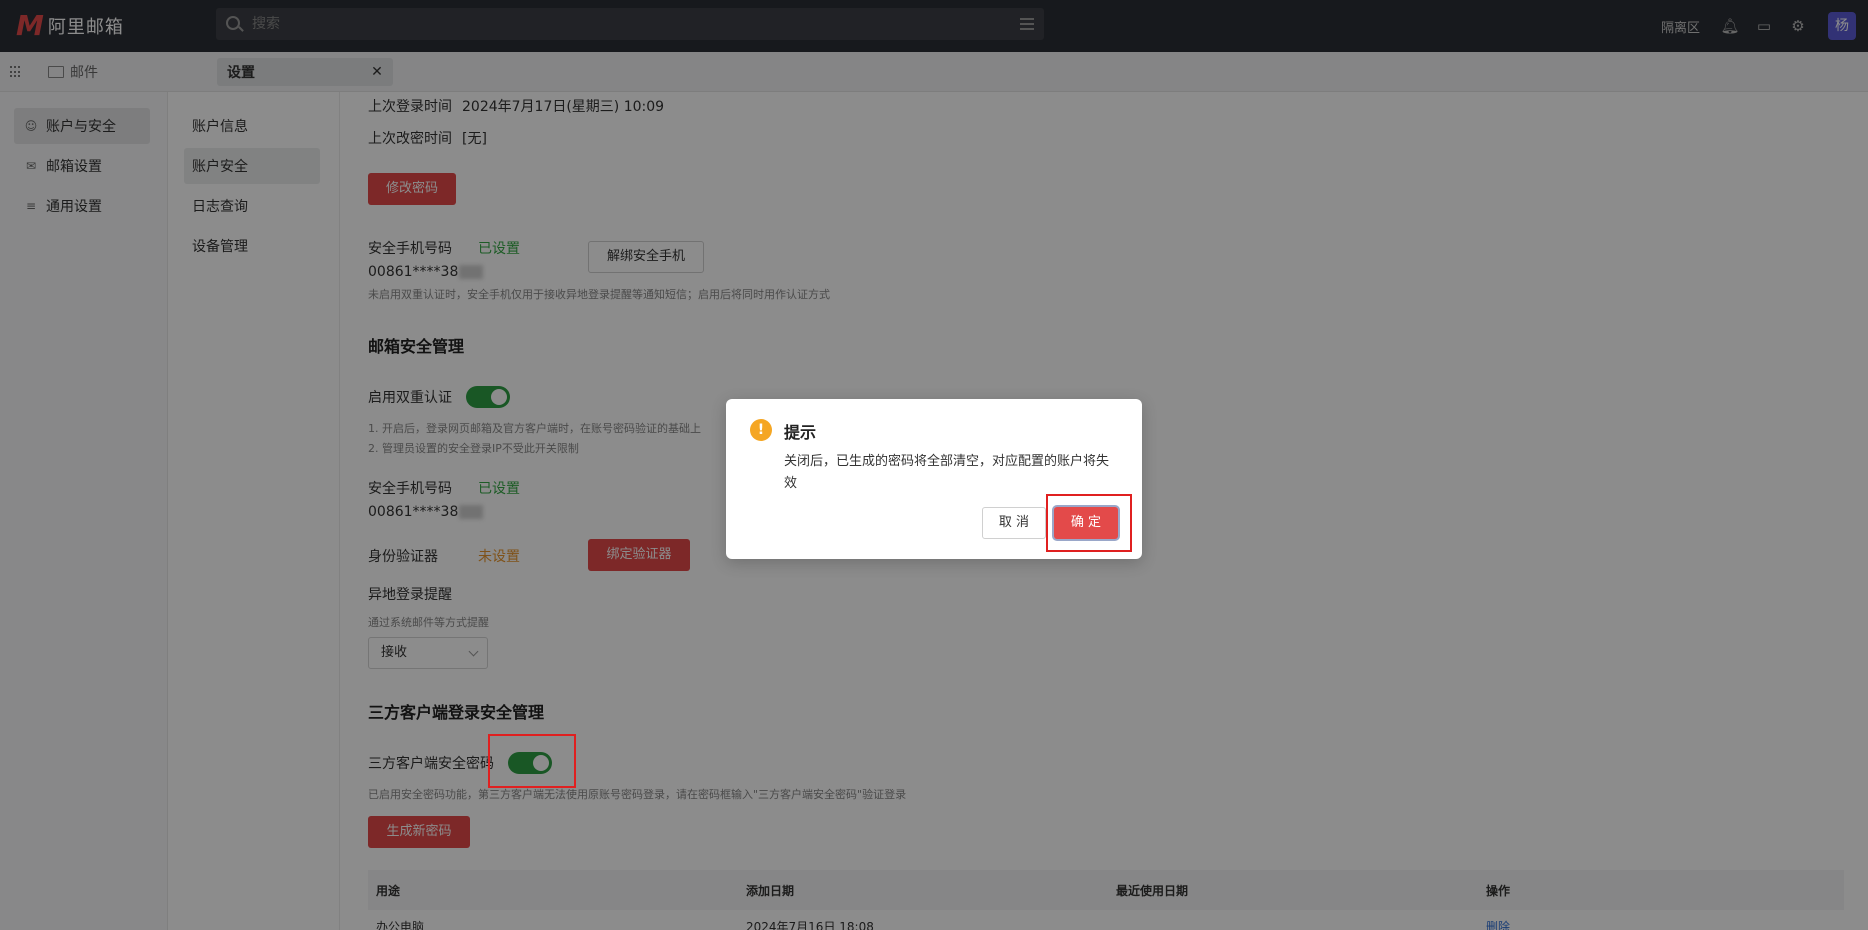  What do you see at coordinates (947, 472) in the screenshot?
I see `dialog-message: 关闭后，已生成的密码将全部清空，对应配置的账户将失效` at bounding box center [947, 472].